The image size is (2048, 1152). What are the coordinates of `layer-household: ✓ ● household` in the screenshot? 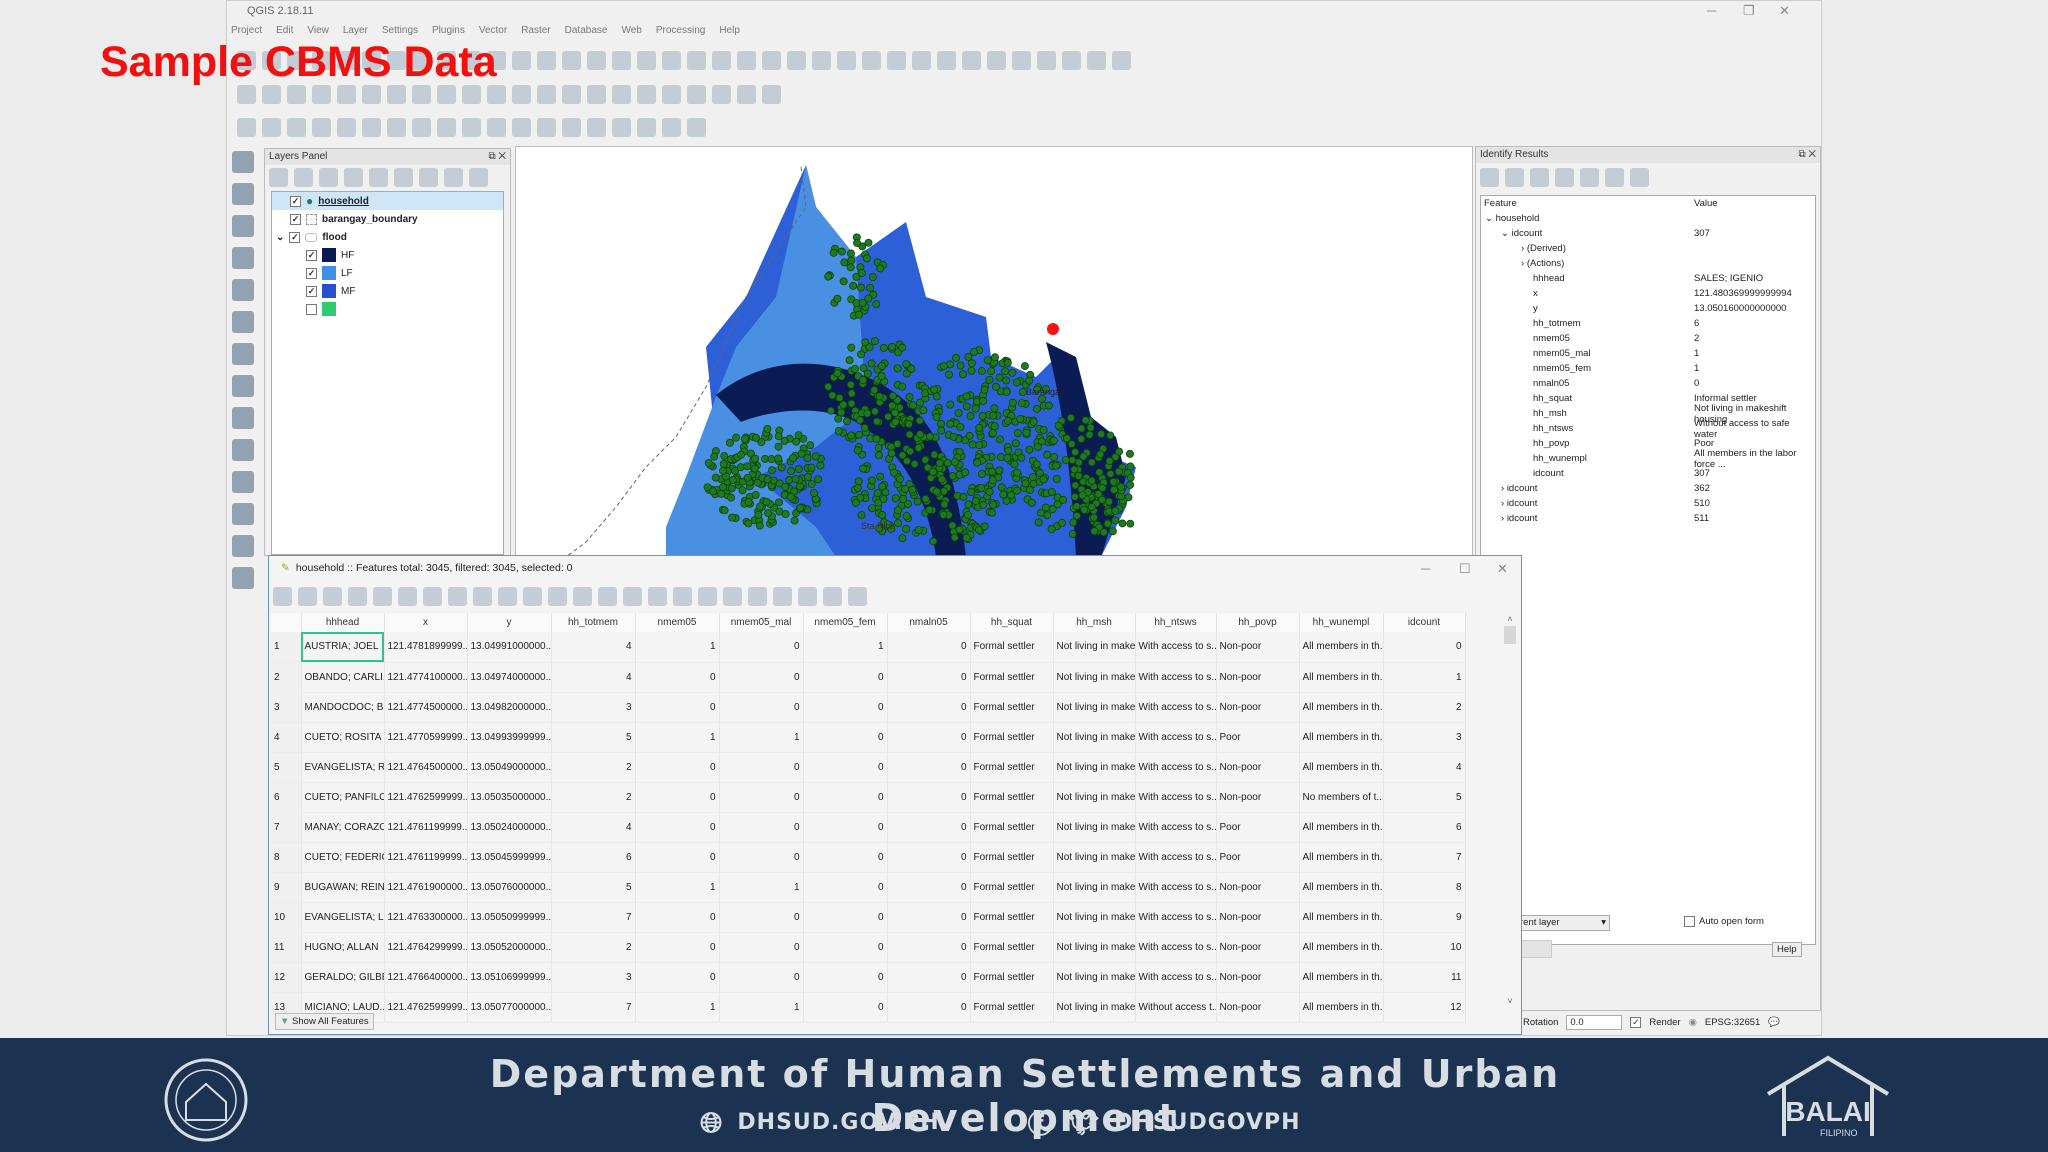 It's located at (387, 201).